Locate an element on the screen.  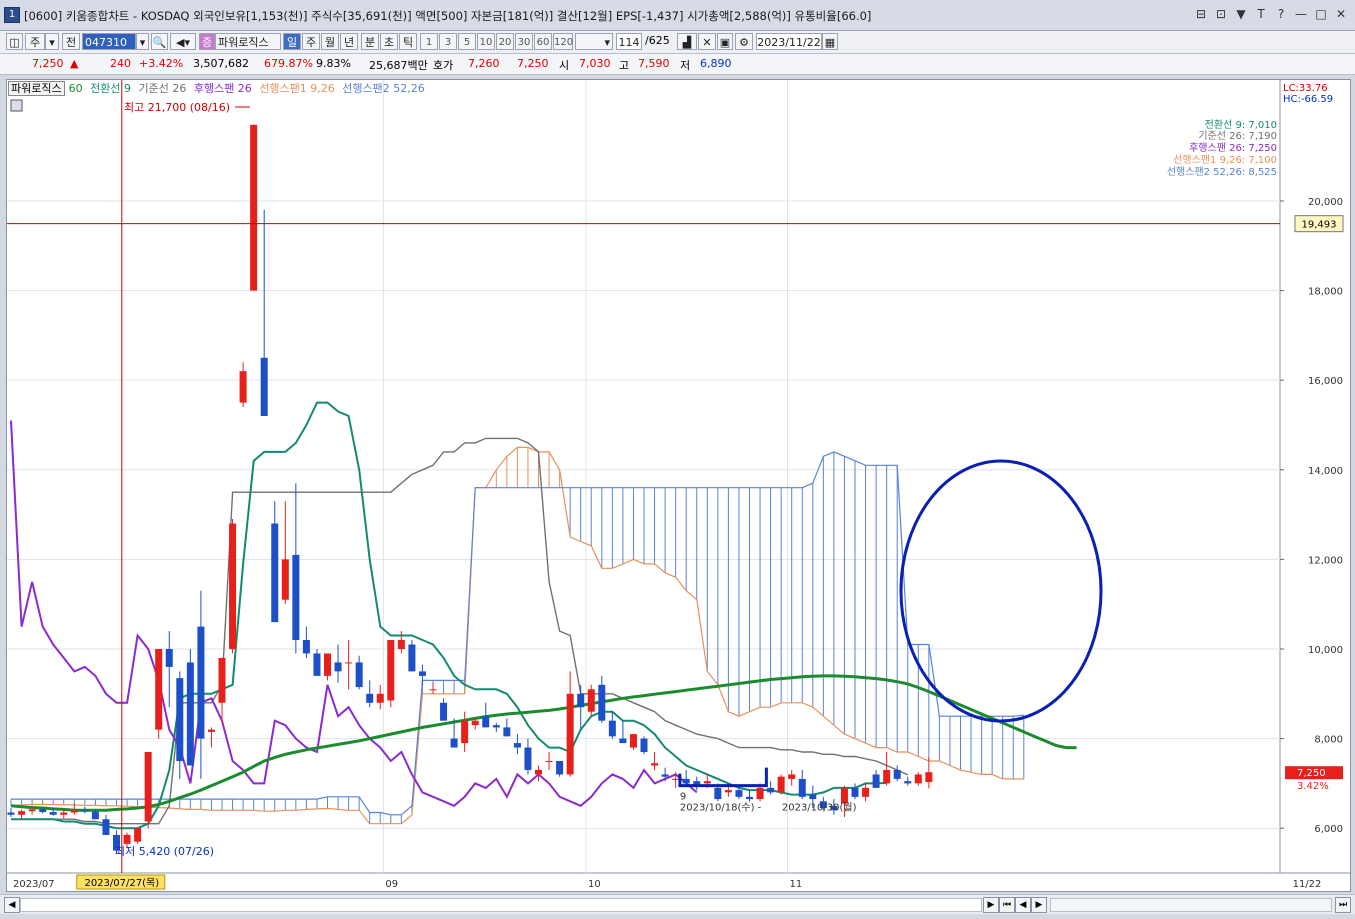
count-total: /625 is located at coordinates (657, 40).